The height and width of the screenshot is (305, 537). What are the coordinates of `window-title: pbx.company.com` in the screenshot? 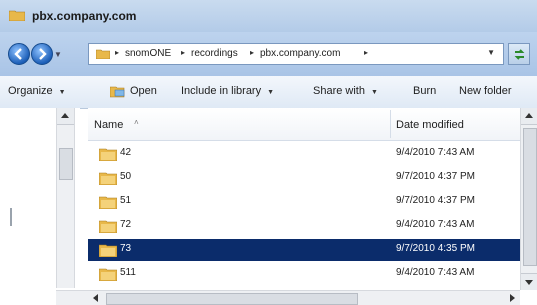 It's located at (84, 16).